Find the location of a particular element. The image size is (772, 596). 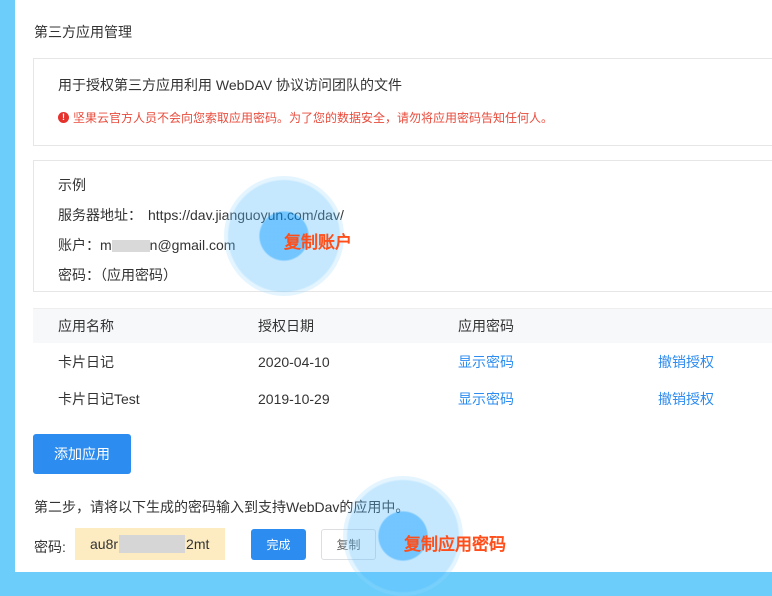

add-app-button: 添加应用 is located at coordinates (82, 454).